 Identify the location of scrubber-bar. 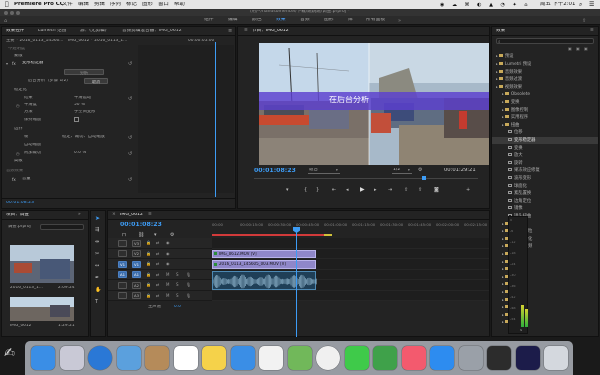
(366, 178).